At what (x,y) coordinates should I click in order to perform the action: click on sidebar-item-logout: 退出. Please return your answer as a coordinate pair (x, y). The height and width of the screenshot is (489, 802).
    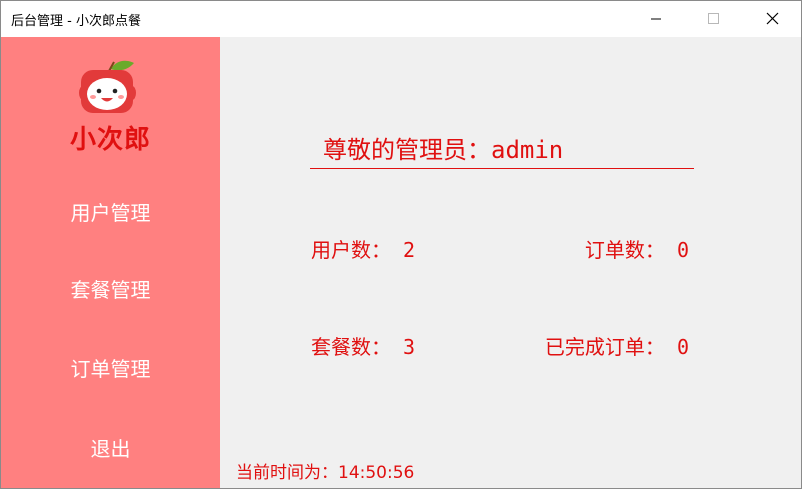
    Looking at the image, I should click on (110, 447).